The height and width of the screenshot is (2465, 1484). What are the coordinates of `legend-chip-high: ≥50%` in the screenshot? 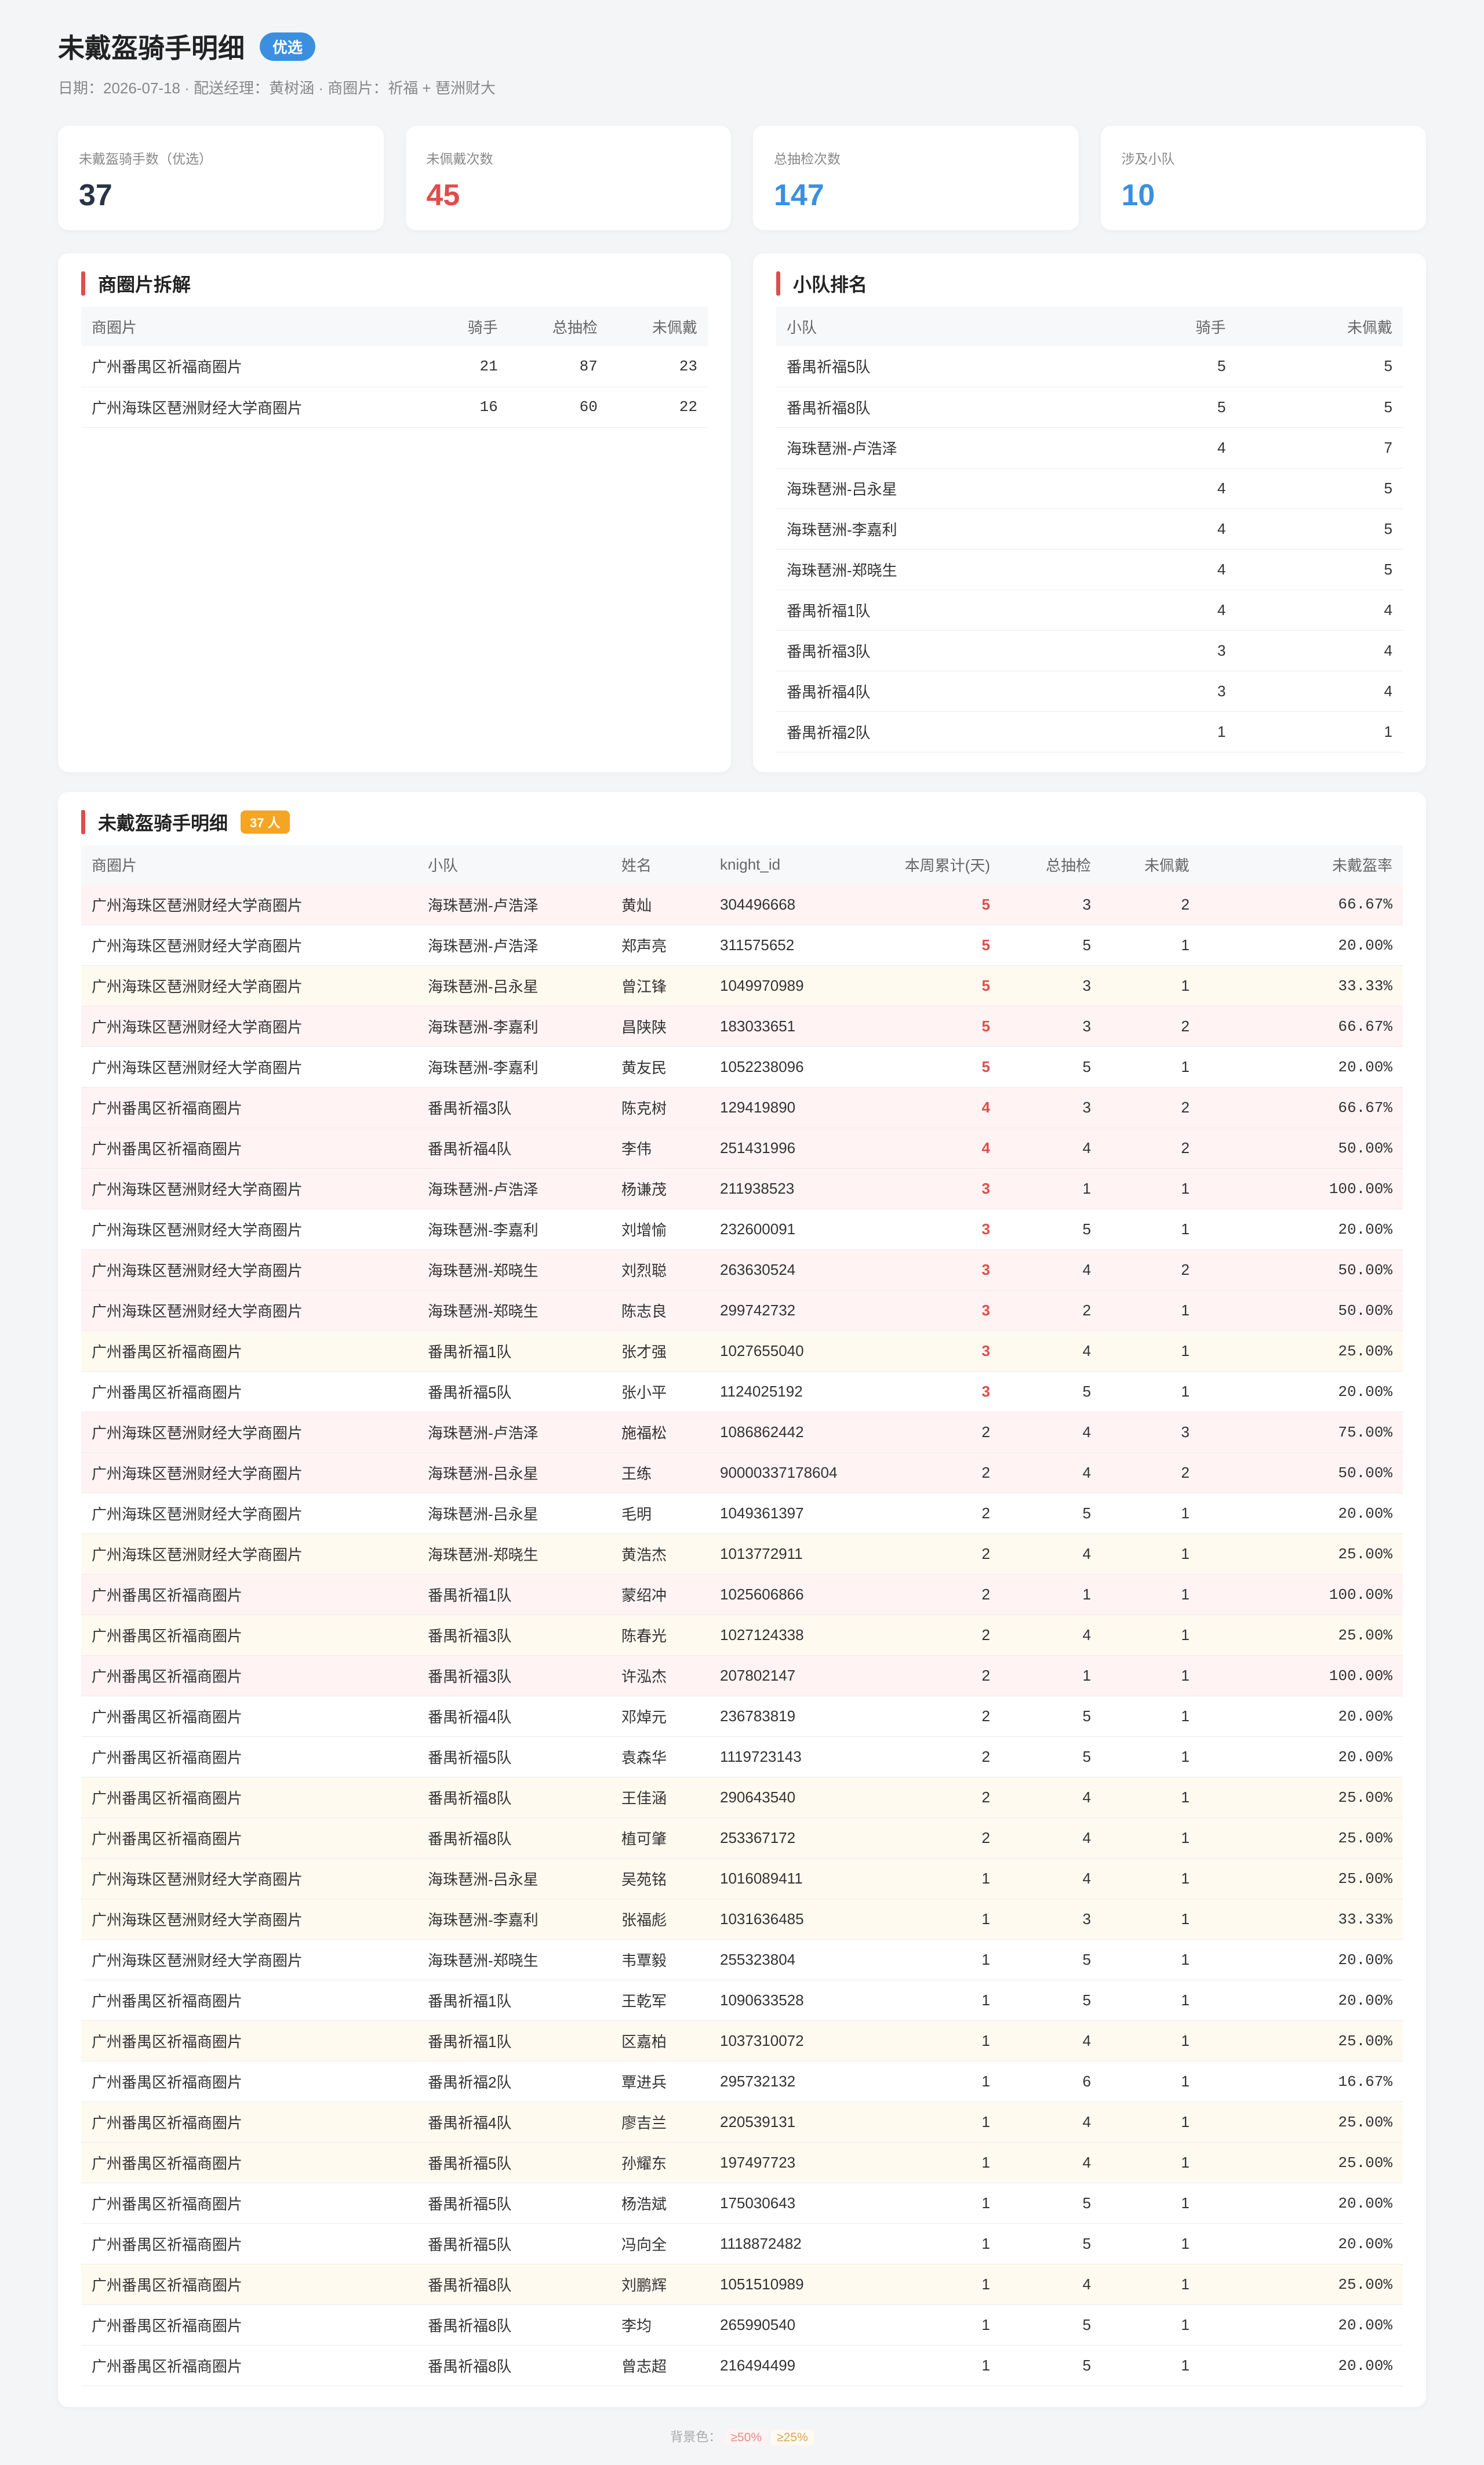 It's located at (747, 2437).